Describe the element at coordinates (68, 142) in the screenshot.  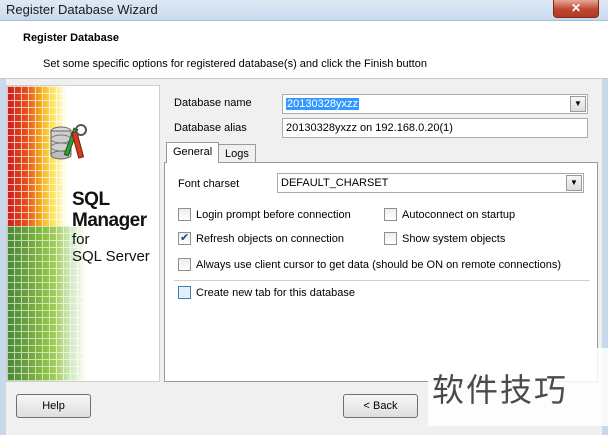
I see `database-icon` at that location.